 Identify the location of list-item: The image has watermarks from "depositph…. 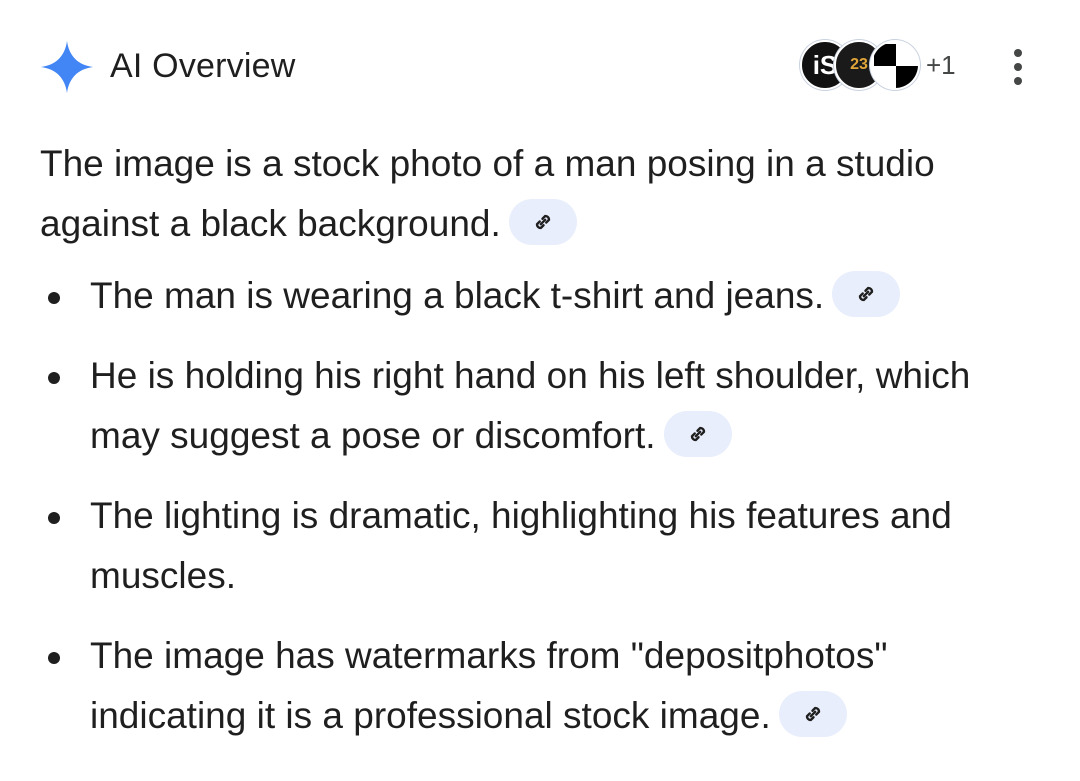
(540, 686).